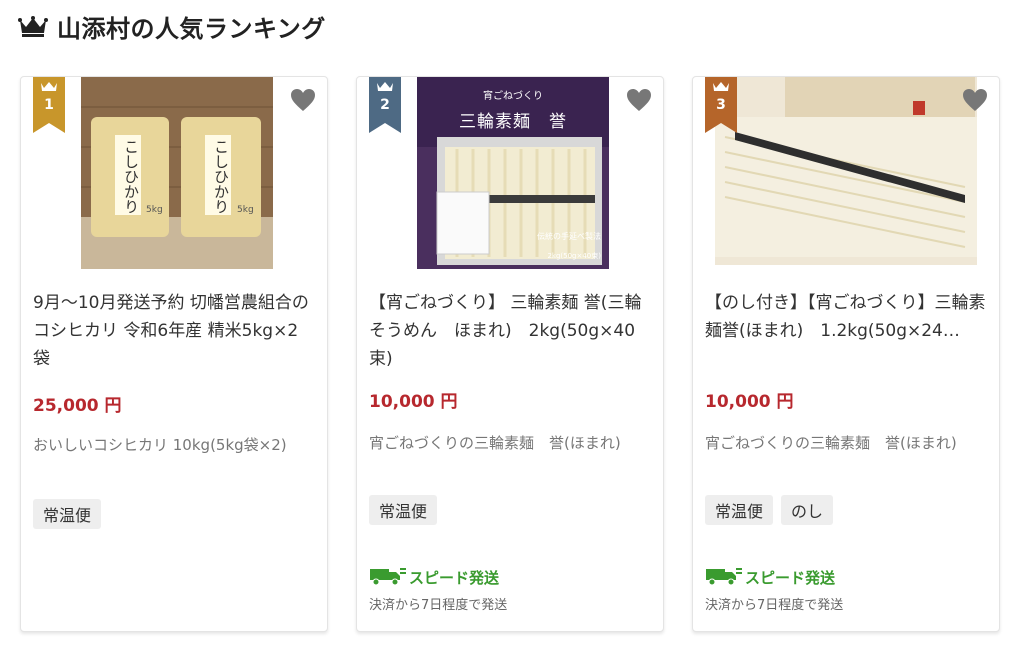 The image size is (1024, 650). I want to click on rank-badge: 2, so click(385, 105).